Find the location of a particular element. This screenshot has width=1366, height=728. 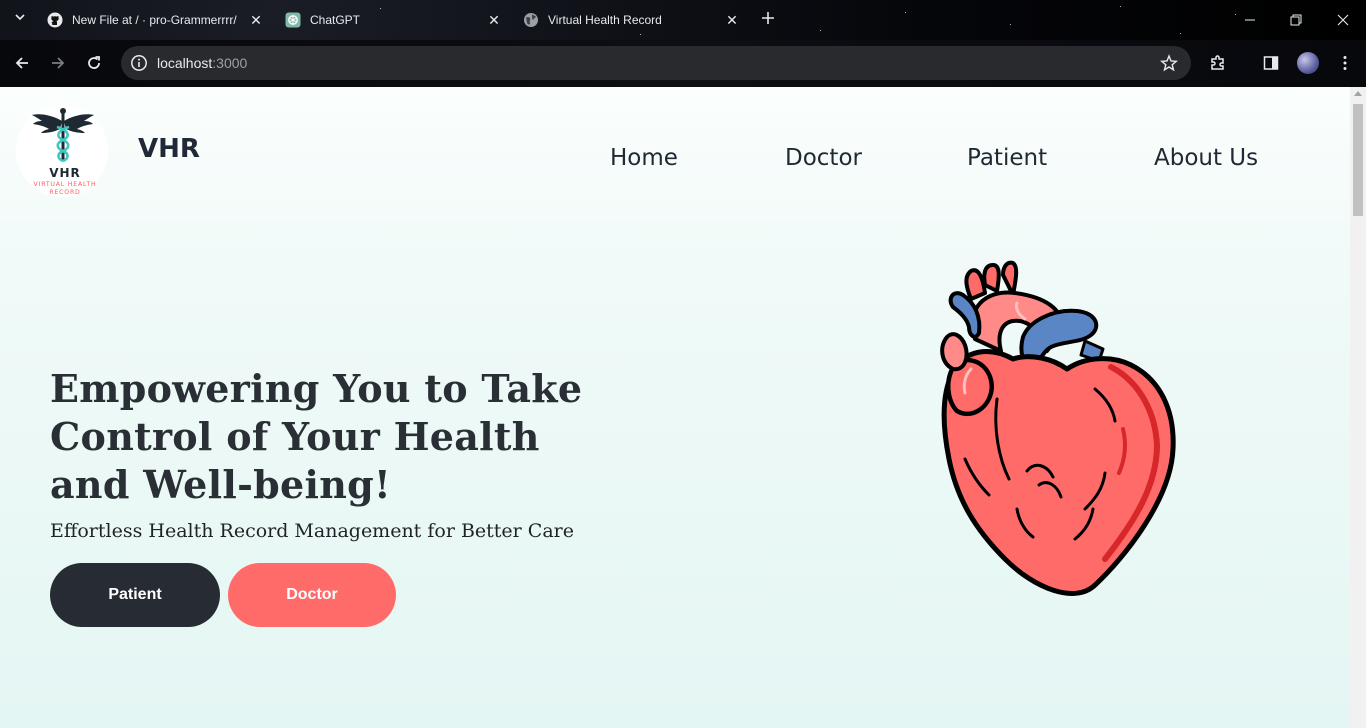

new-tab-button is located at coordinates (768, 19).